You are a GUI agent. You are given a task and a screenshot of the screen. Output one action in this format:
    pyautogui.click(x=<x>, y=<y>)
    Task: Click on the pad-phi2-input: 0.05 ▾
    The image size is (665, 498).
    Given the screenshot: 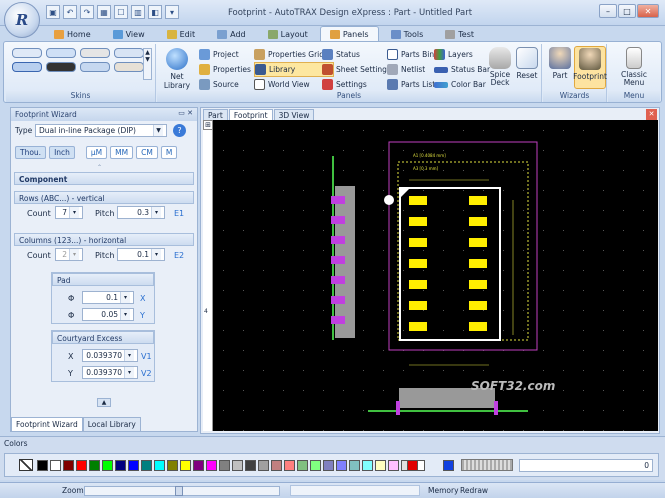 What is the action you would take?
    pyautogui.click(x=108, y=314)
    